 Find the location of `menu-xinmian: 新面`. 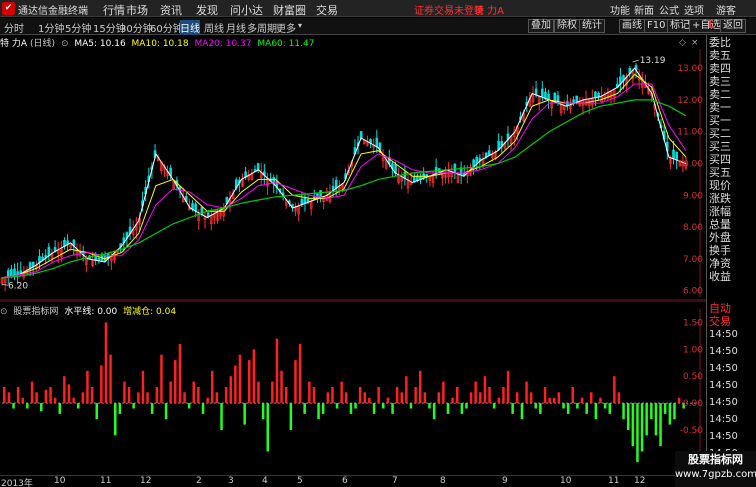

menu-xinmian: 新面 is located at coordinates (644, 9).